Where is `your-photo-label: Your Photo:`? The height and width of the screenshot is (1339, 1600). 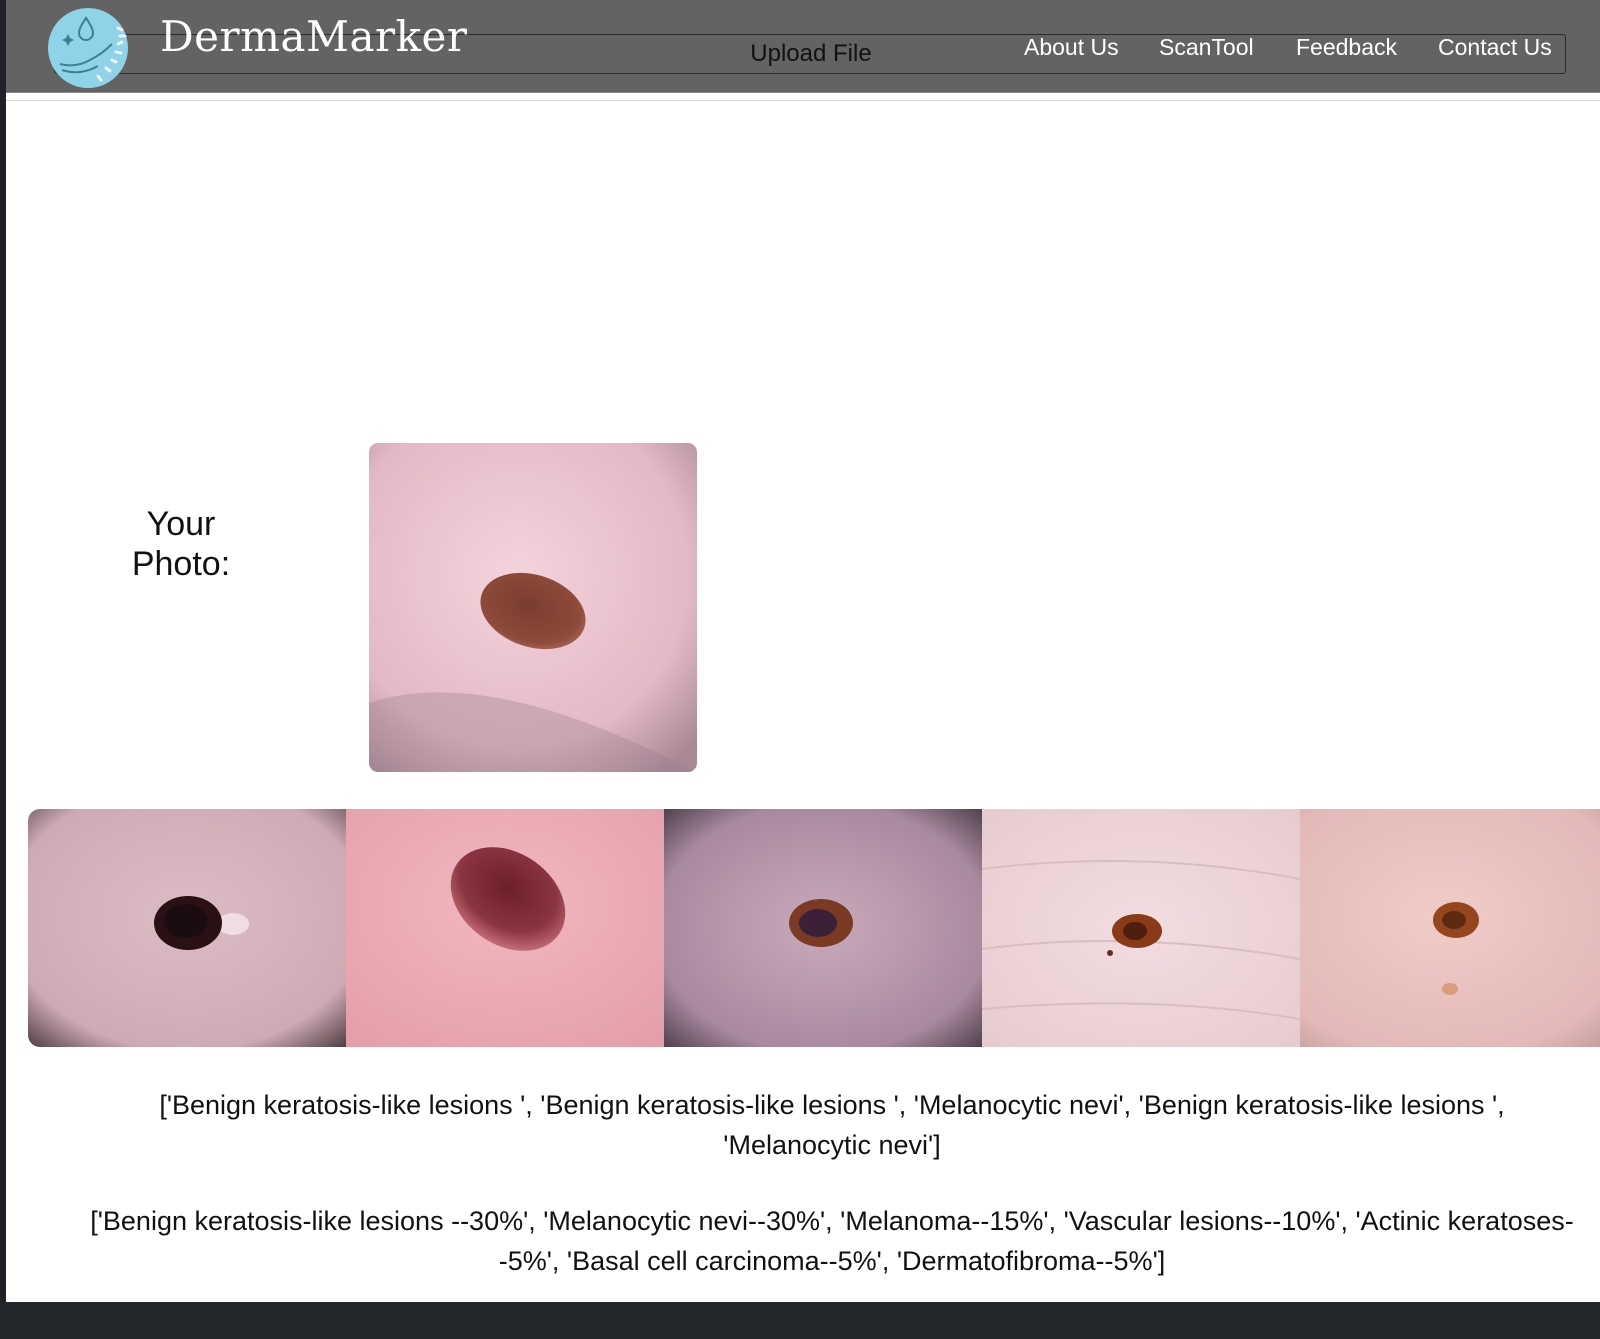
your-photo-label: Your Photo: is located at coordinates (181, 544).